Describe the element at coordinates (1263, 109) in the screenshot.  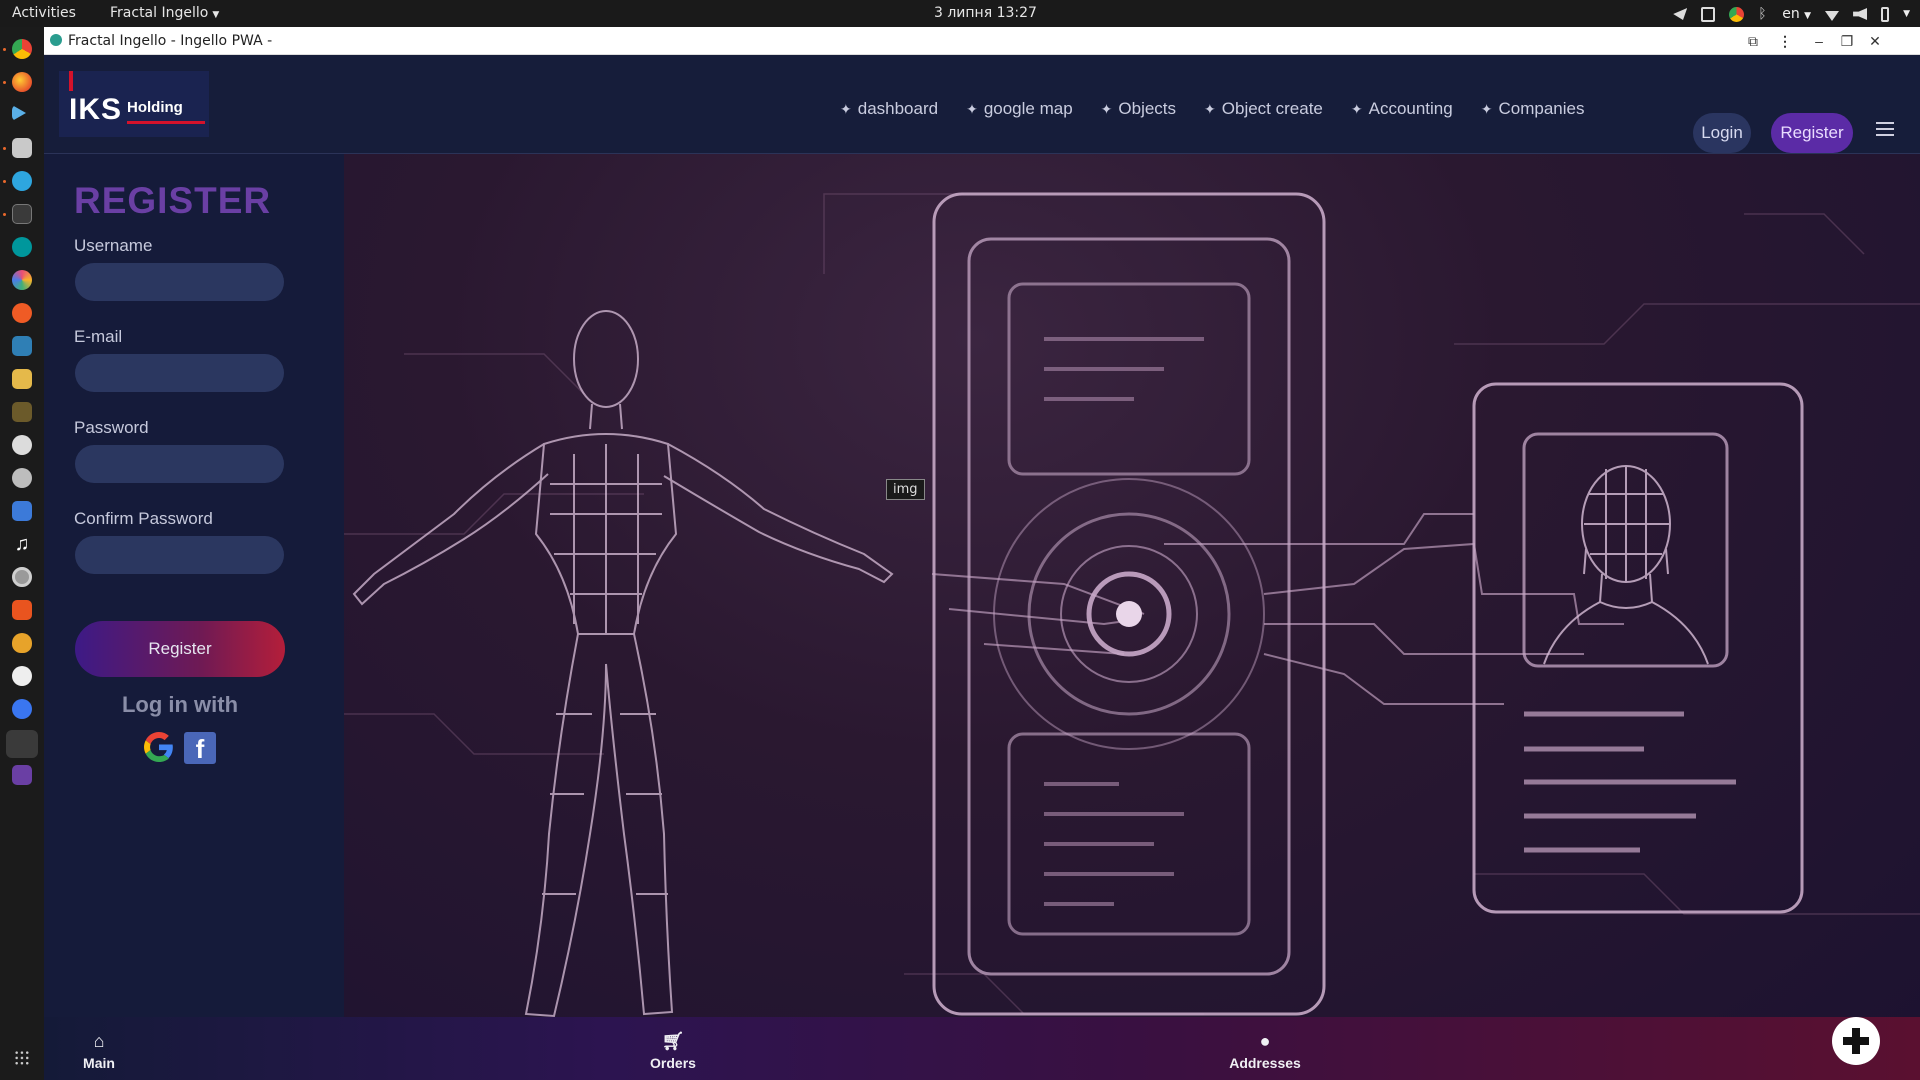
I see `nav-object-create: ✦ Object create` at that location.